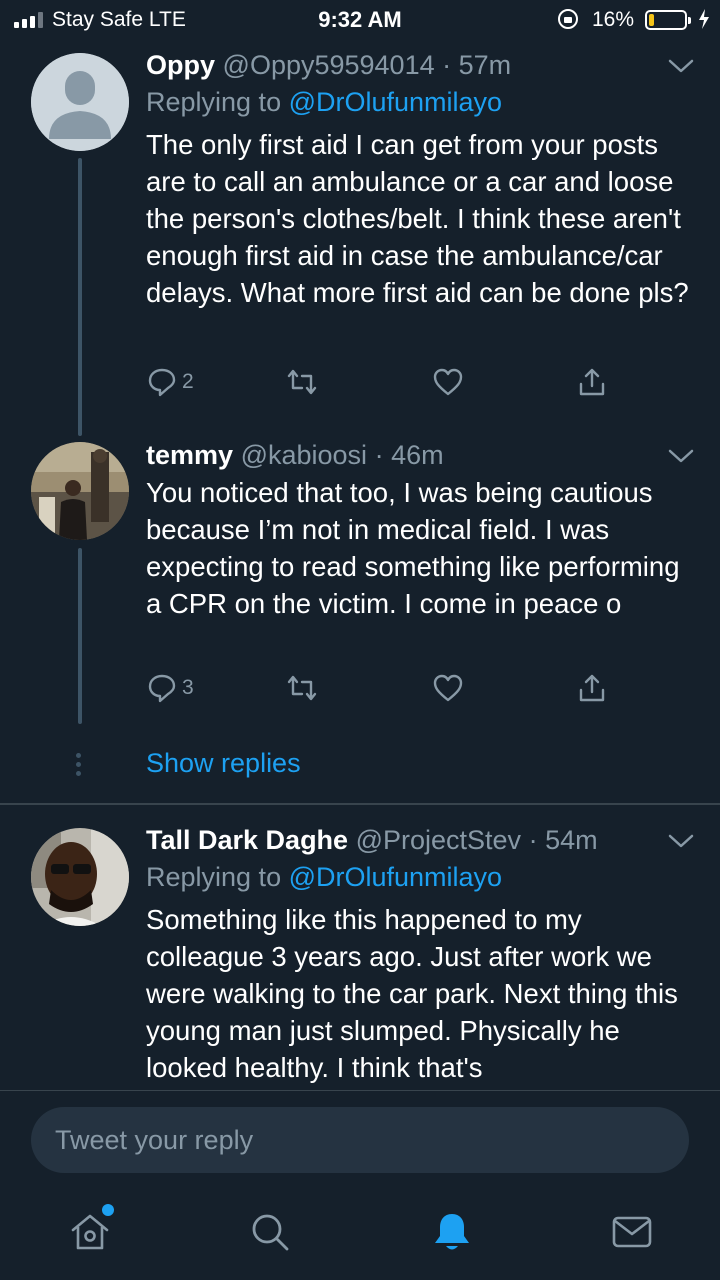  What do you see at coordinates (189, 455) in the screenshot?
I see `author-name: temmy` at bounding box center [189, 455].